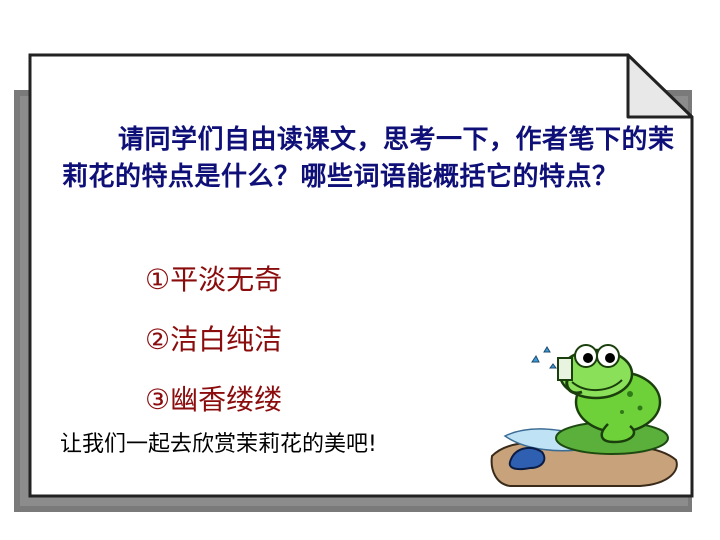 This screenshot has height=540, width=720. Describe the element at coordinates (588, 358) in the screenshot. I see `frog-pupil-left` at that location.